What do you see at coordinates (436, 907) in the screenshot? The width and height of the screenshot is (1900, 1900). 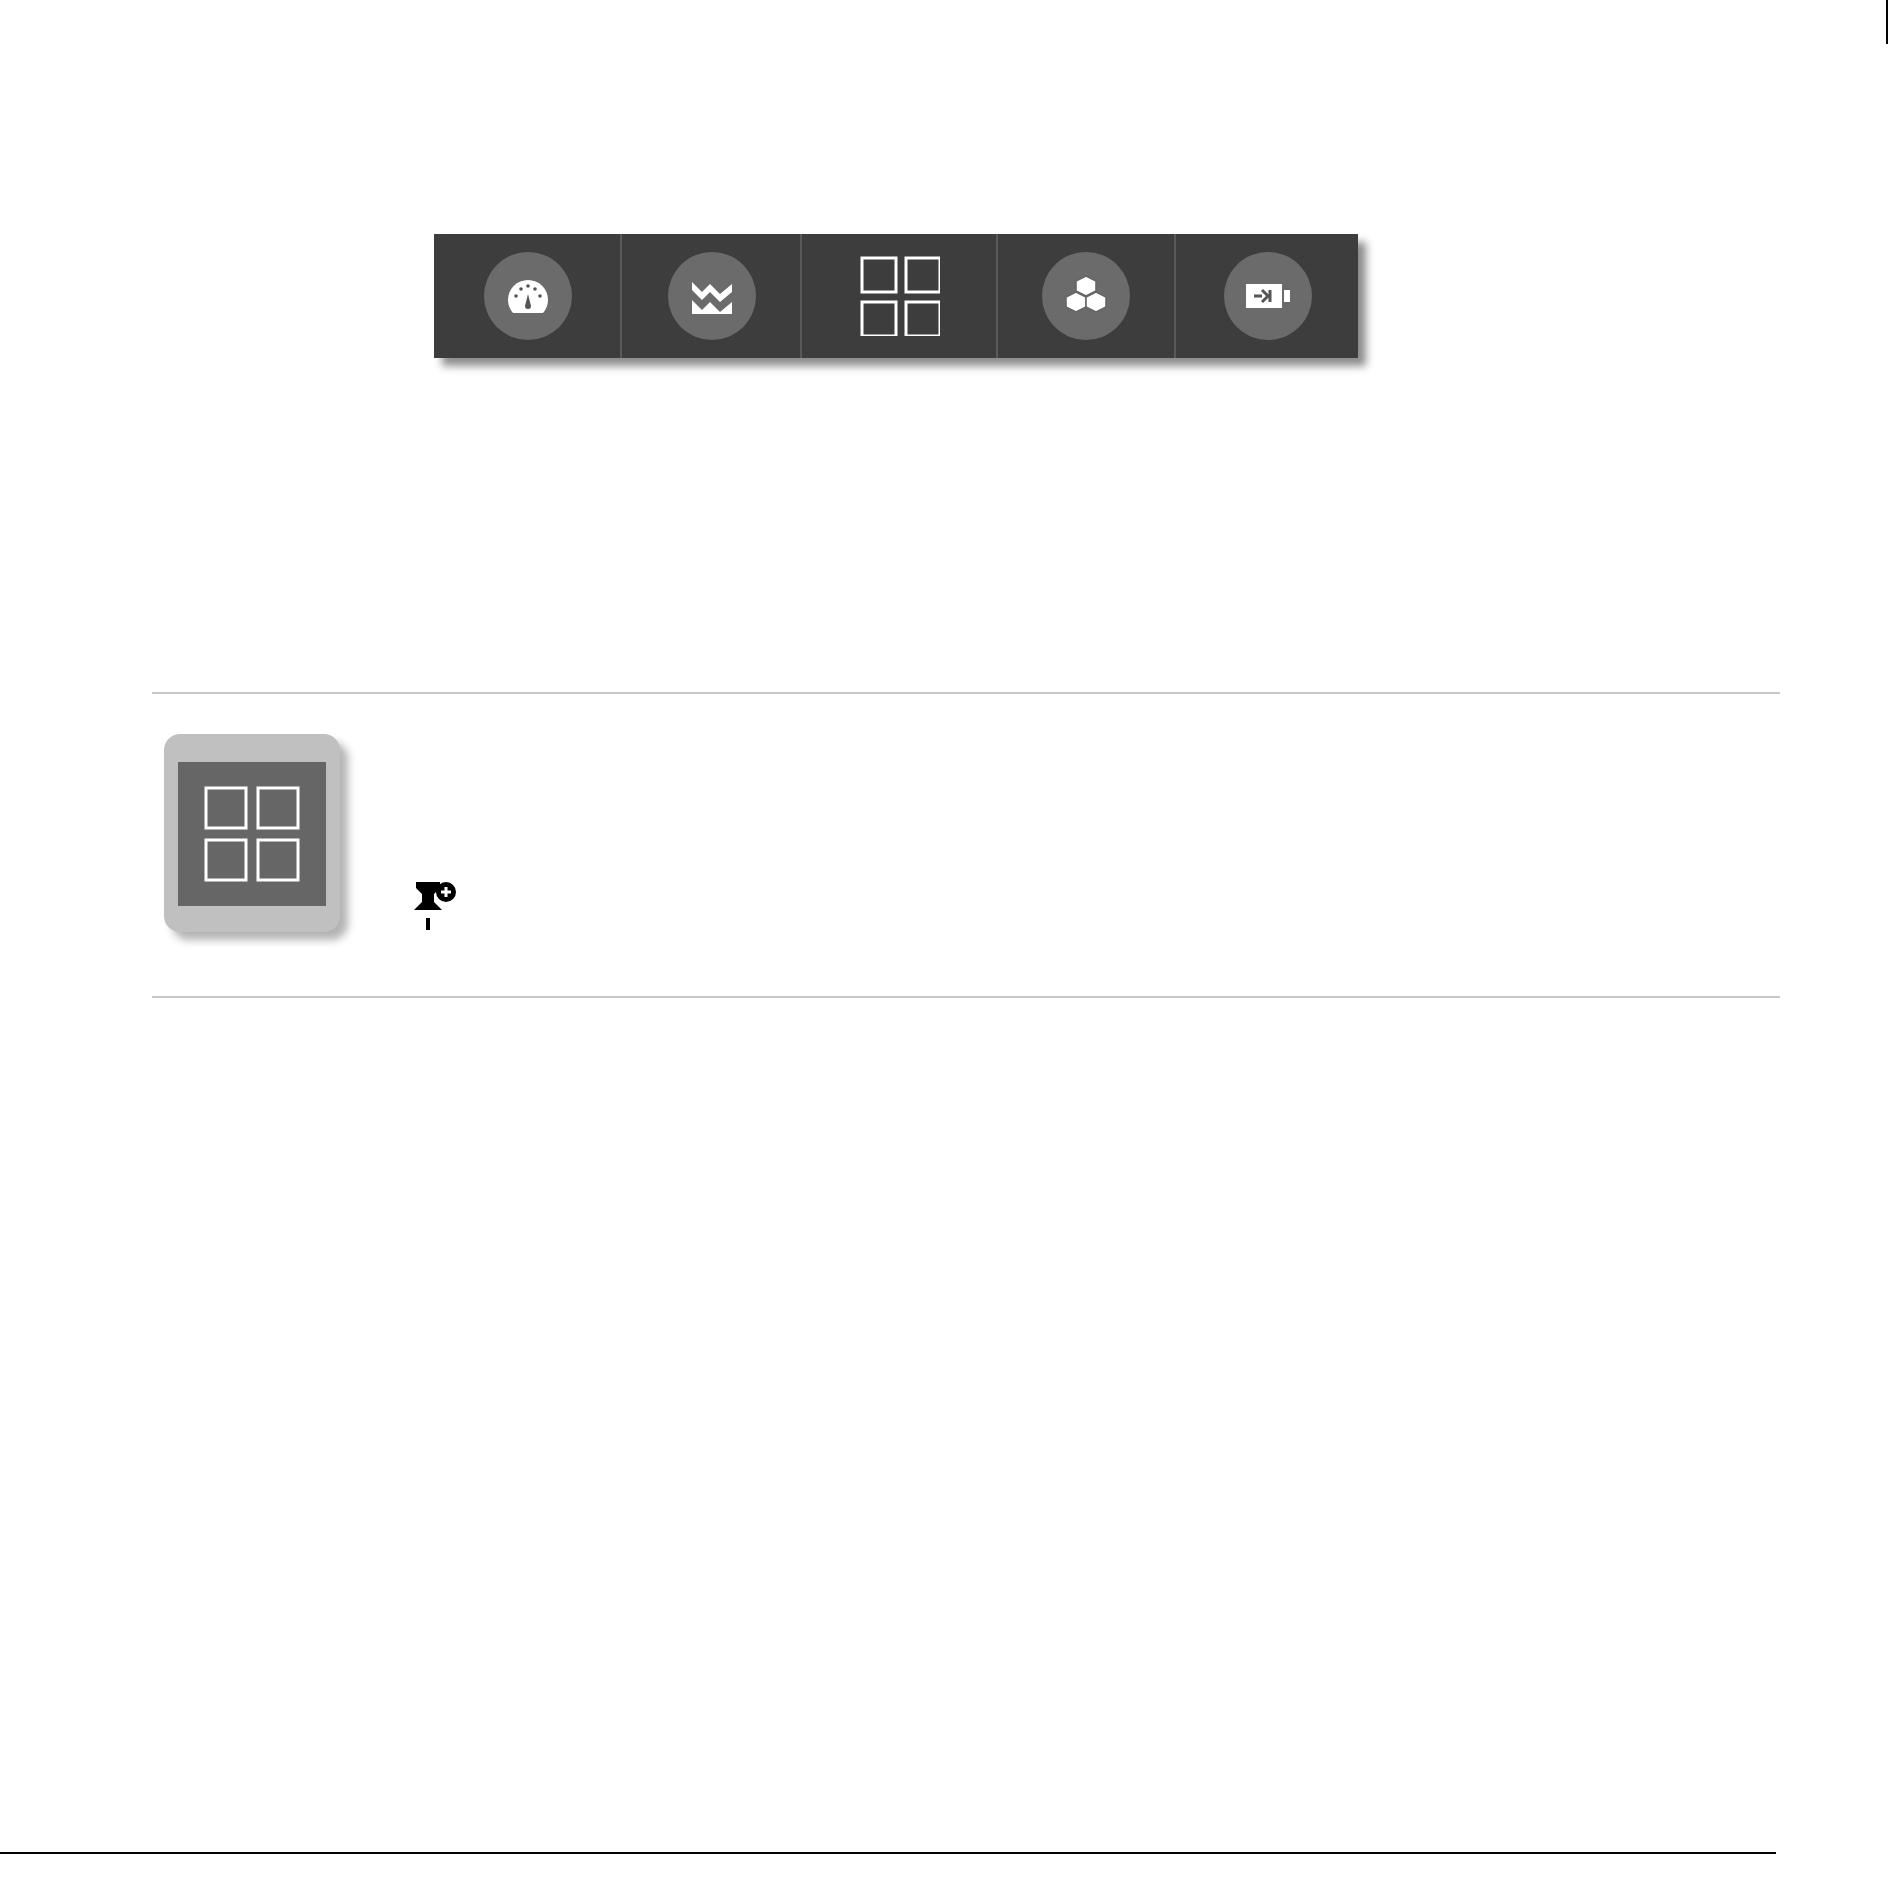 I see `pin-icon` at bounding box center [436, 907].